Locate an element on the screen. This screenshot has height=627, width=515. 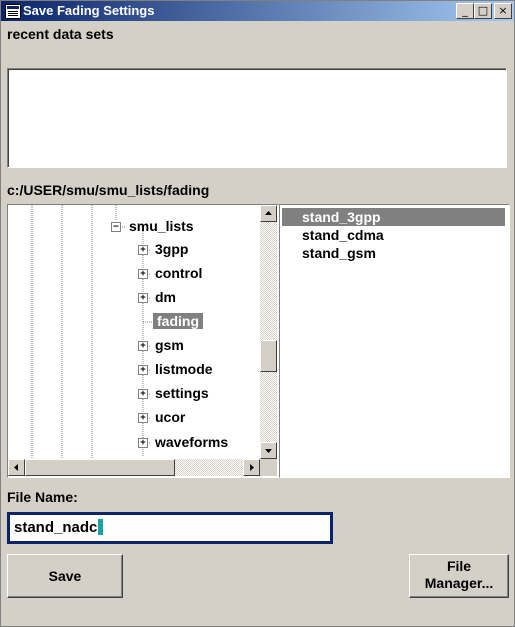
close-button: × is located at coordinates (503, 11).